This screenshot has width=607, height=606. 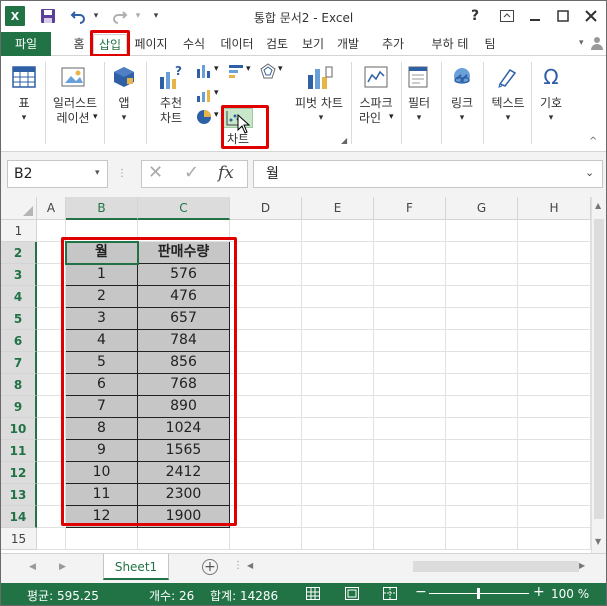 What do you see at coordinates (216, 93) in the screenshot?
I see `line-chart-dropdown-icon: ▾` at bounding box center [216, 93].